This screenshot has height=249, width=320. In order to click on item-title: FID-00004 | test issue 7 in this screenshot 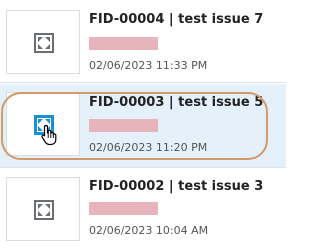, I will do `click(176, 19)`.